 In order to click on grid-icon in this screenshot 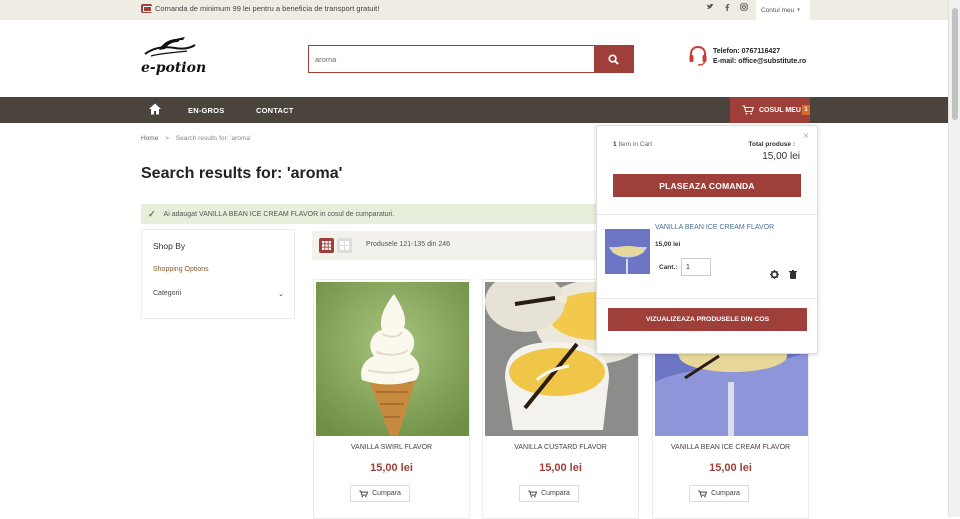, I will do `click(326, 245)`.